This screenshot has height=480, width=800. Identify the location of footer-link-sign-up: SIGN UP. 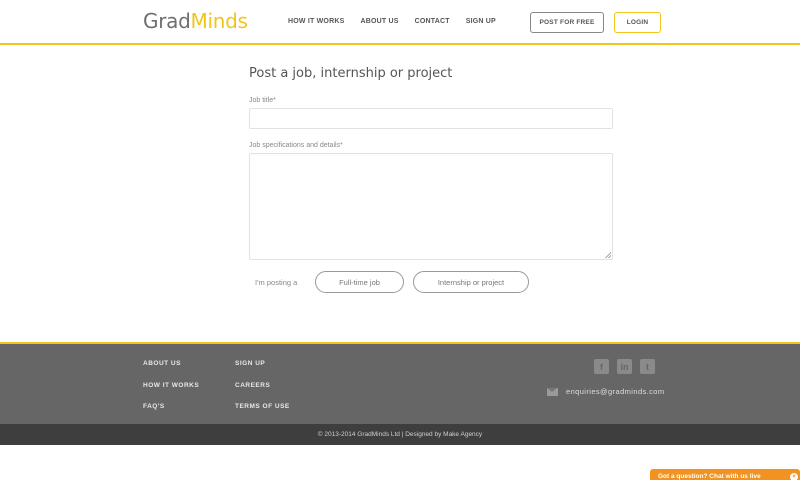
(262, 371).